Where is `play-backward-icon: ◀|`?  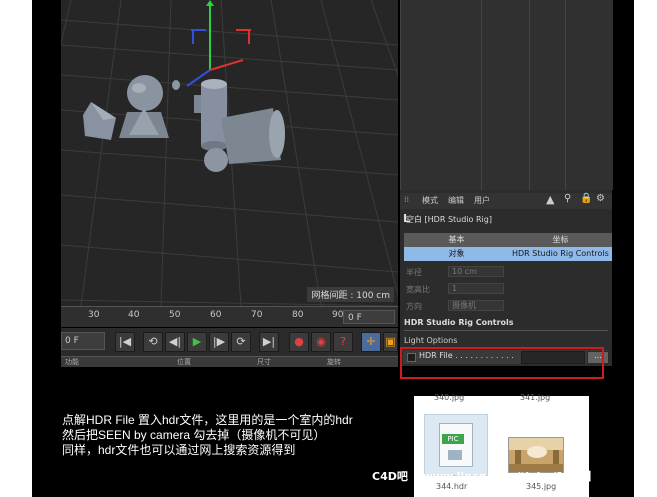
play-backward-icon: ◀| is located at coordinates (175, 342).